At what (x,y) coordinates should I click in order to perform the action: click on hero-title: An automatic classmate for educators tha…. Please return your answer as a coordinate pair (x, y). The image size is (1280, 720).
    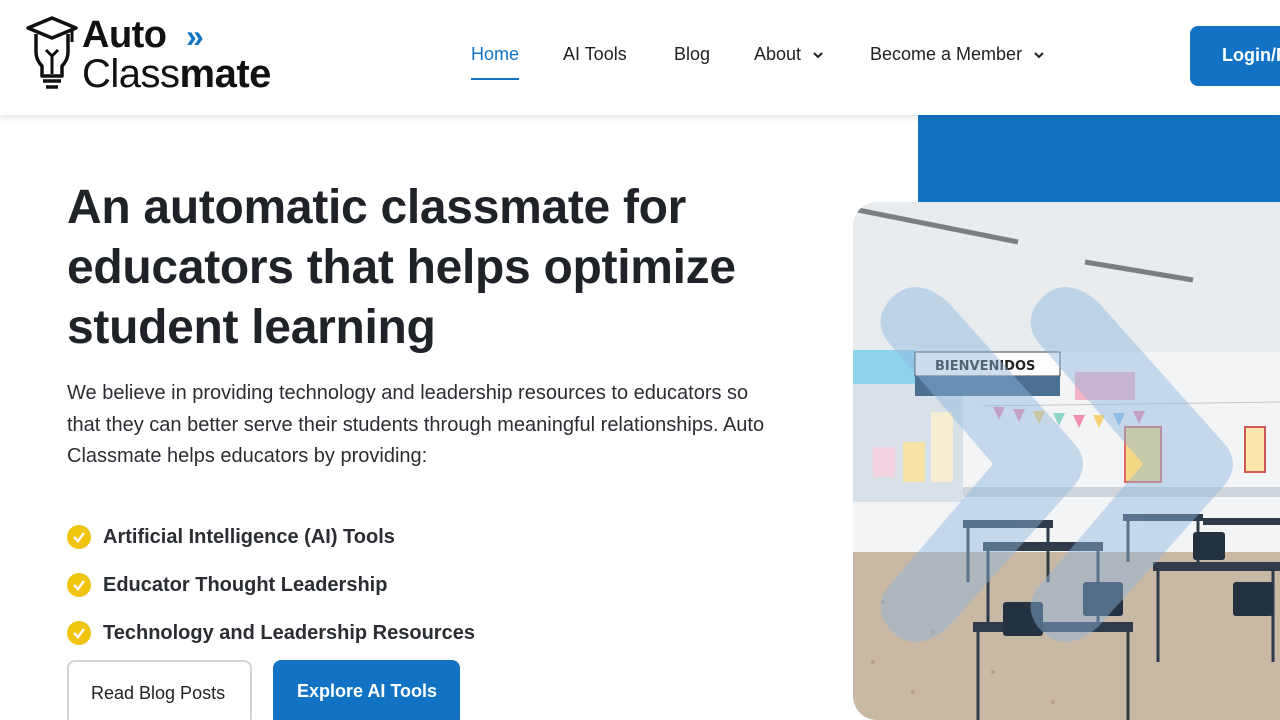
    Looking at the image, I should click on (401, 267).